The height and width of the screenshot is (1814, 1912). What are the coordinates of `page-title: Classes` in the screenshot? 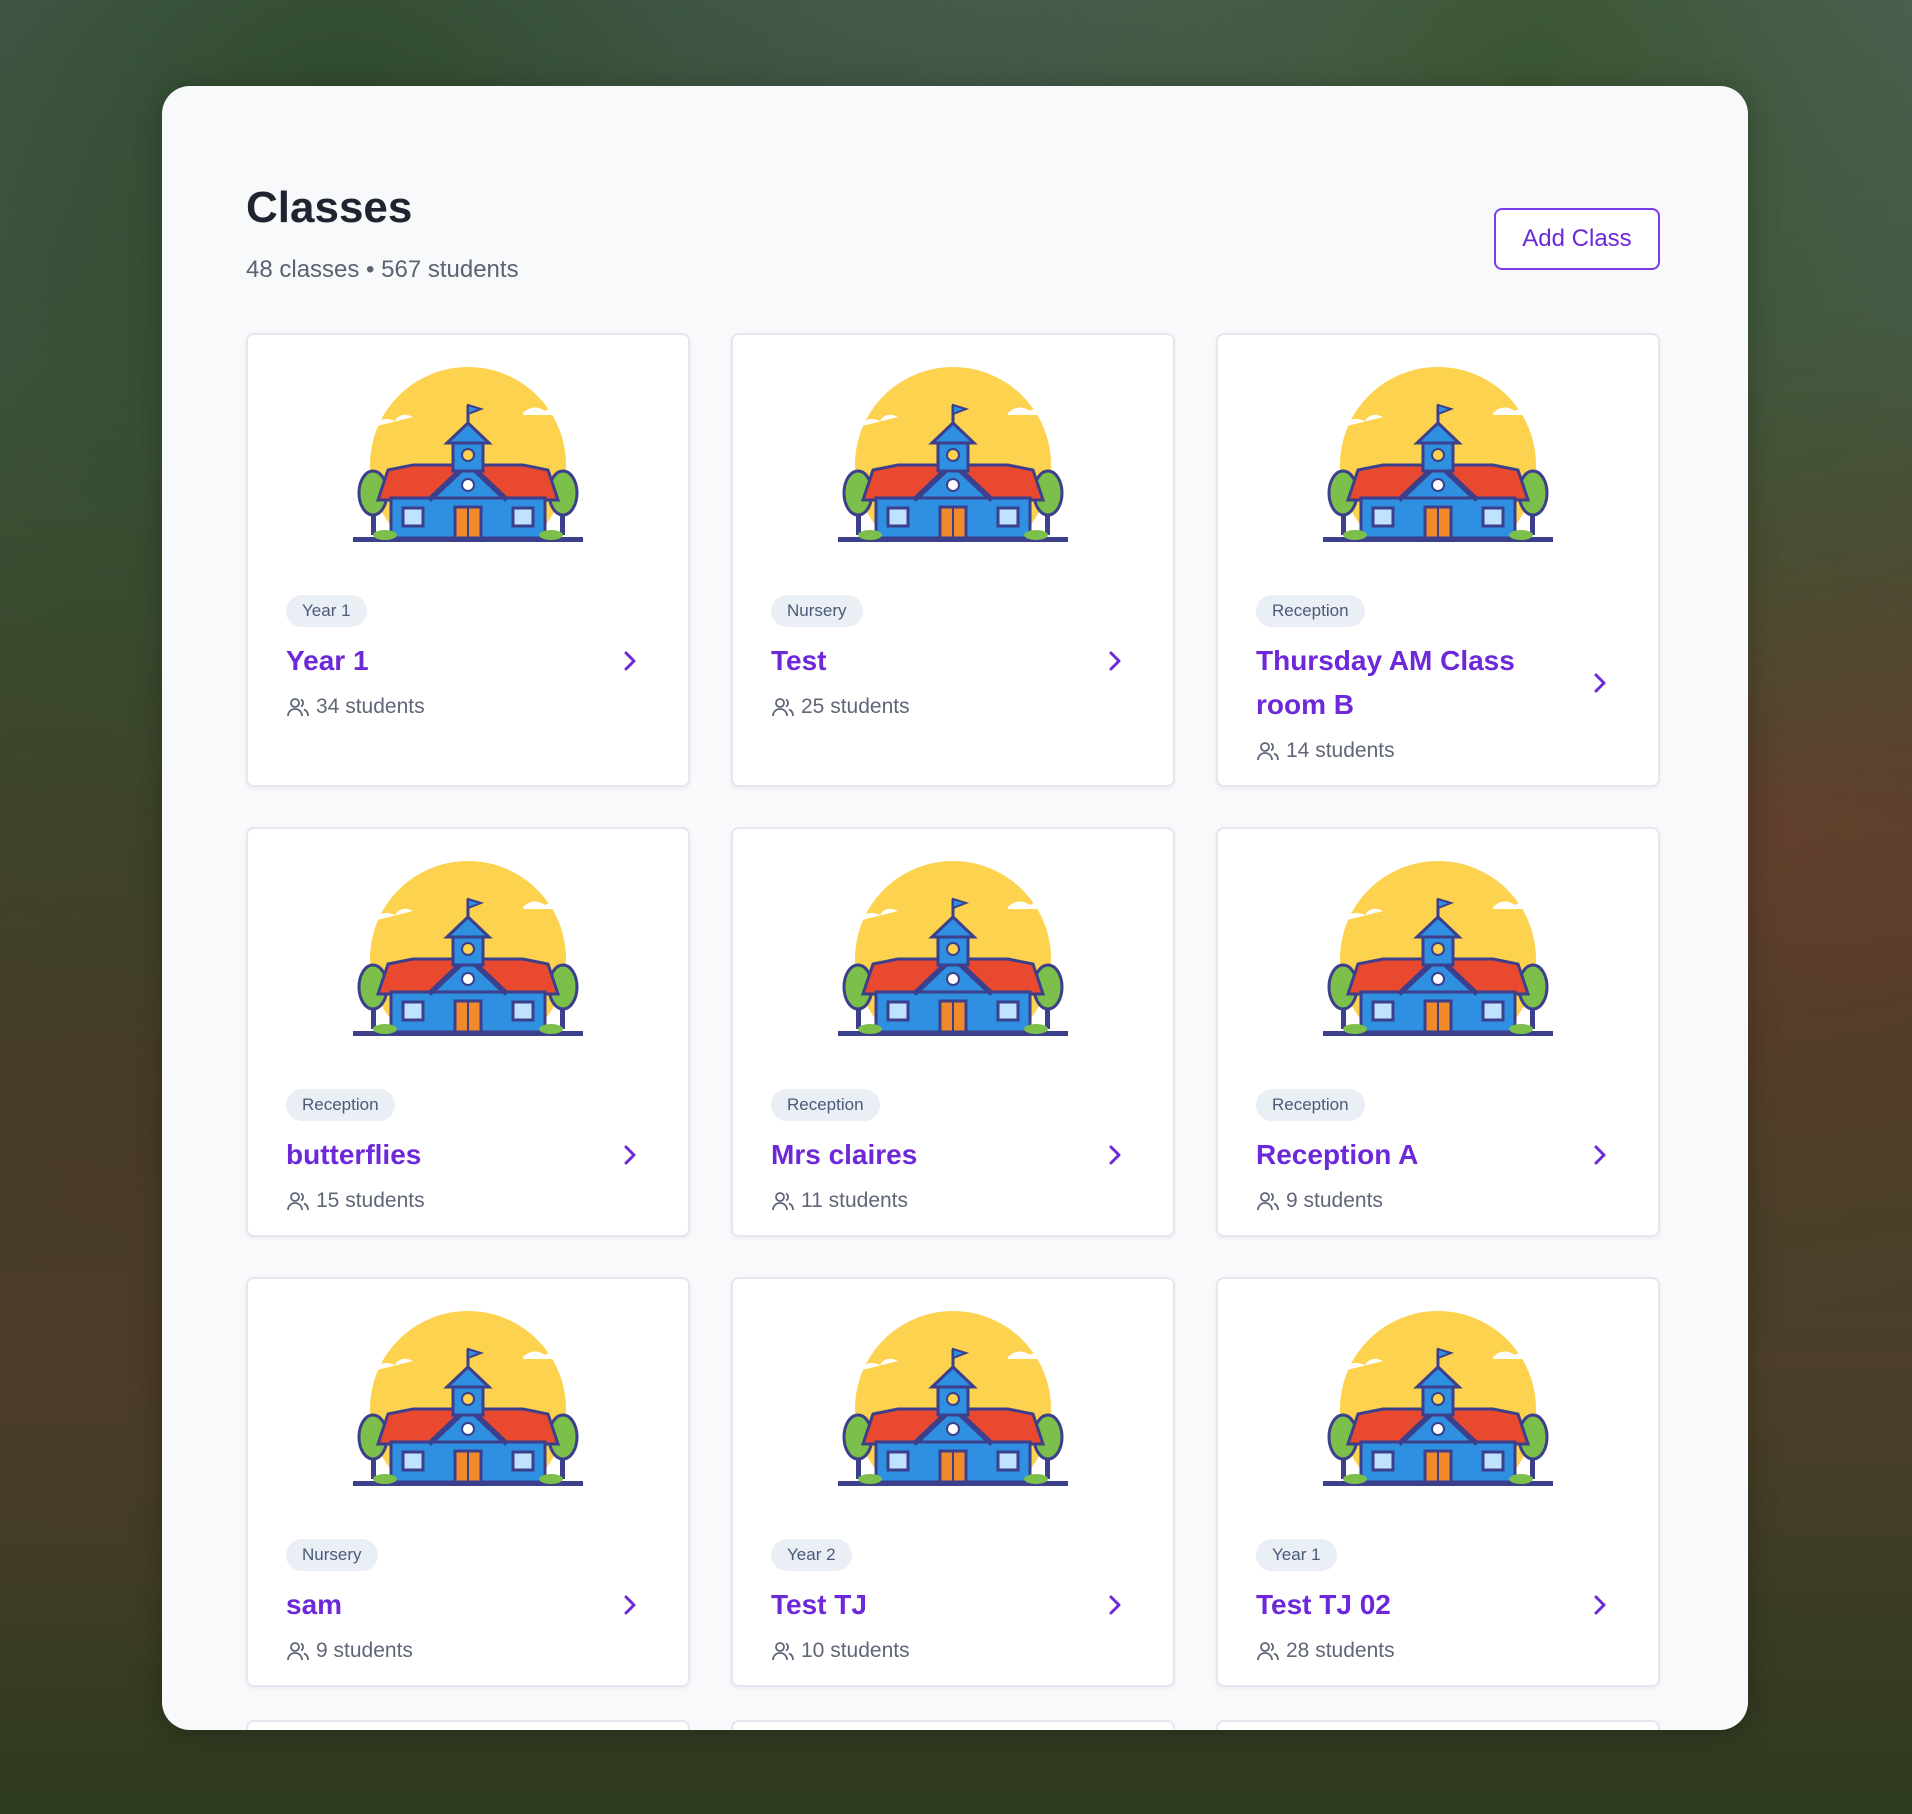 It's located at (329, 207).